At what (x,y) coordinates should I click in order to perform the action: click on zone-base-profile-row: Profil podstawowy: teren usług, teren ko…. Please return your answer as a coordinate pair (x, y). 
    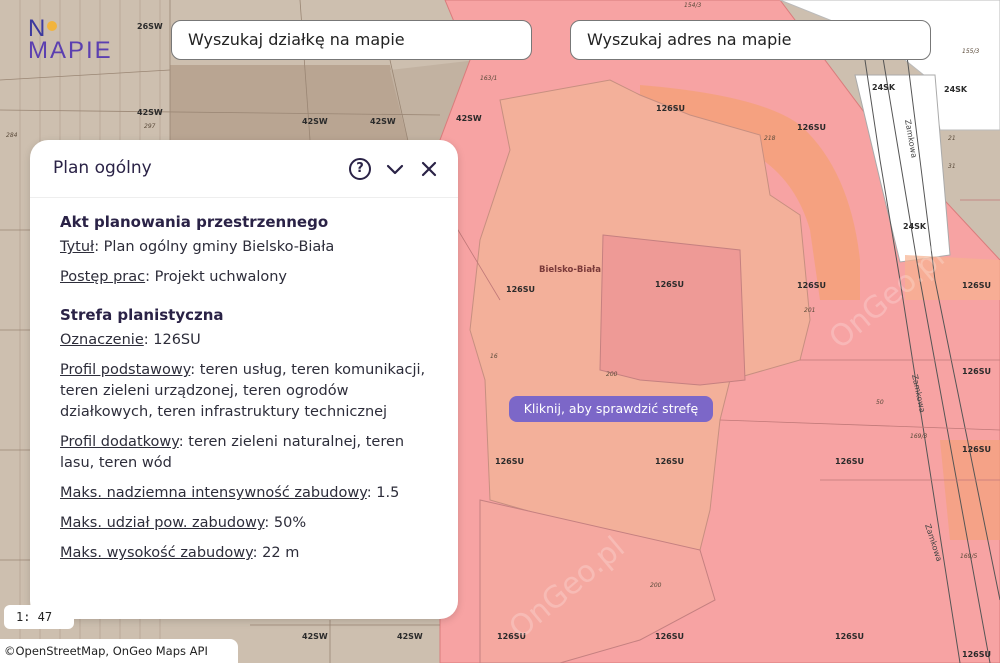
    Looking at the image, I should click on (245, 391).